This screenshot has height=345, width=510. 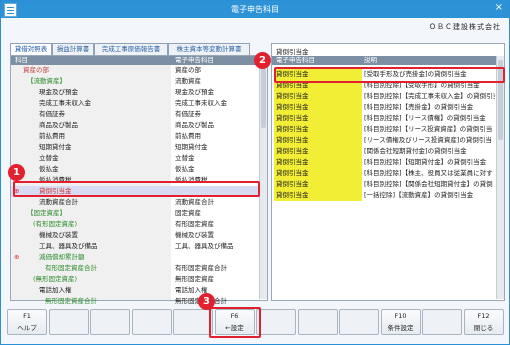 I want to click on account-name: 資産の部, so click(x=36, y=70).